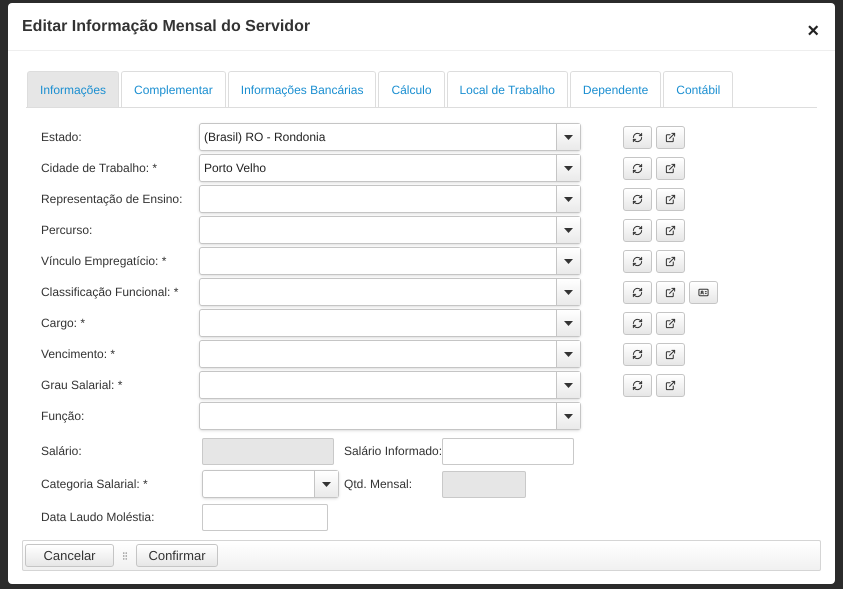 This screenshot has height=589, width=843. What do you see at coordinates (379, 484) in the screenshot?
I see `field-label: Qtd. Mensal:` at bounding box center [379, 484].